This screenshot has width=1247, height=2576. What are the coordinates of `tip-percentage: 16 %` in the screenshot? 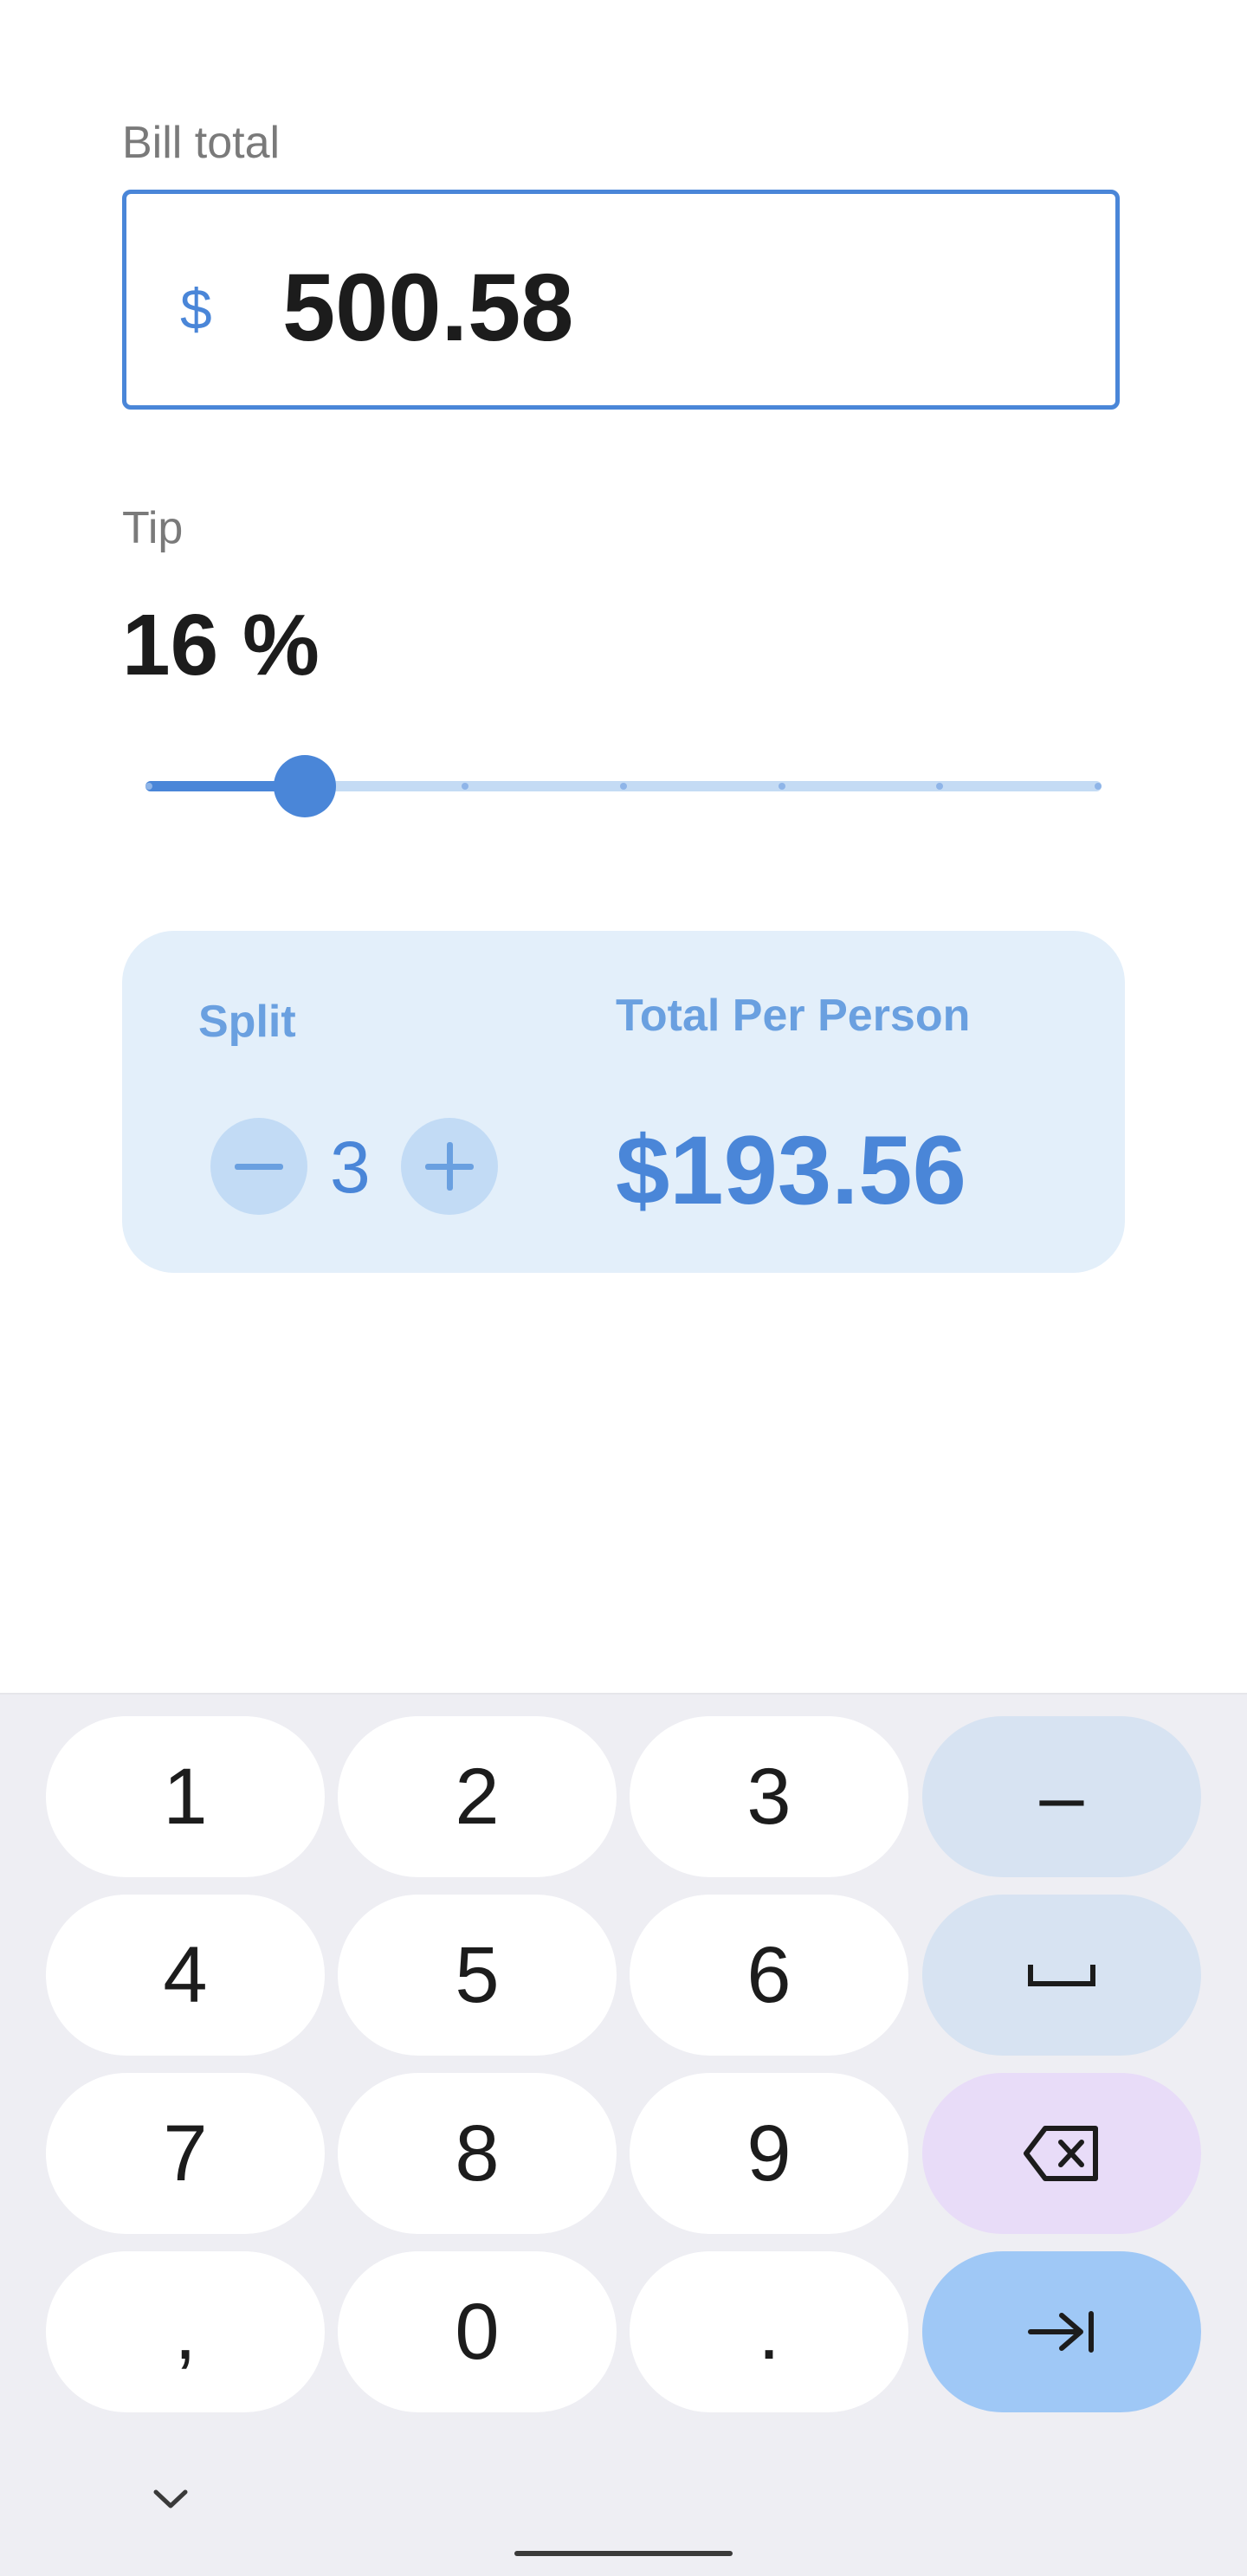 It's located at (221, 645).